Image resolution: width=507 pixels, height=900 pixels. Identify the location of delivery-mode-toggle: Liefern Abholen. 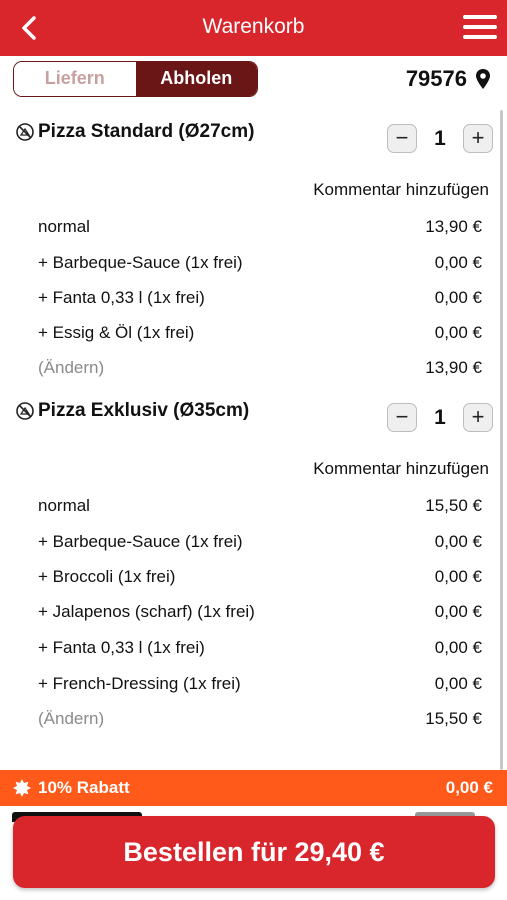
(135, 79).